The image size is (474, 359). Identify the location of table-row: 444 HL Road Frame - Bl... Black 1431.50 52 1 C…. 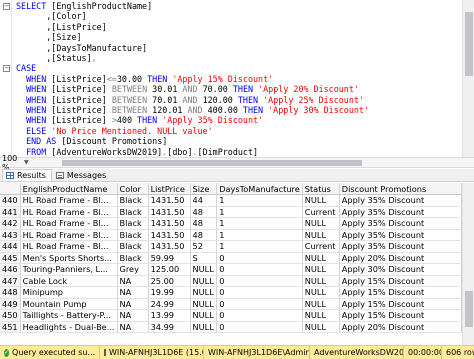
(231, 246).